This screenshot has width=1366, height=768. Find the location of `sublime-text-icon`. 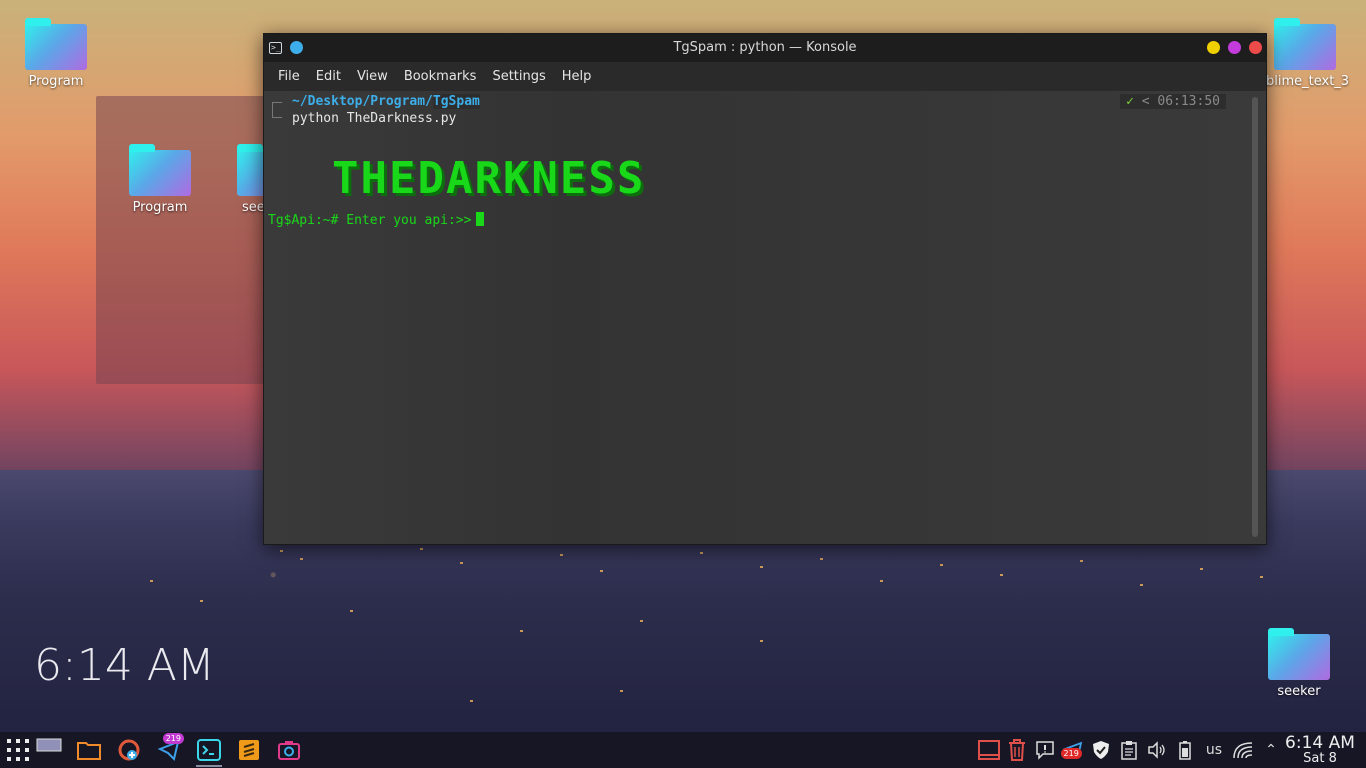

sublime-text-icon is located at coordinates (249, 750).